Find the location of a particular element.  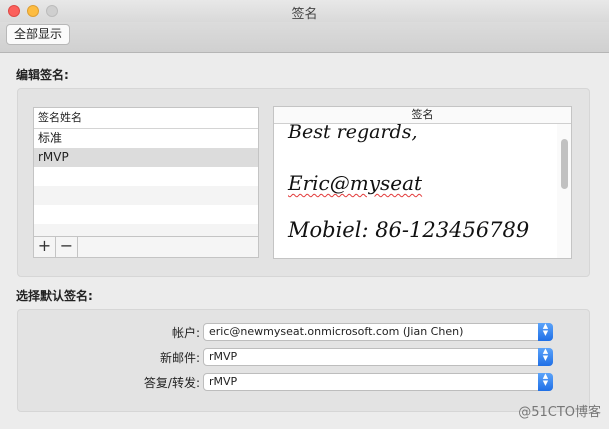

reply-forward-label: 答复/转发: is located at coordinates (171, 383).